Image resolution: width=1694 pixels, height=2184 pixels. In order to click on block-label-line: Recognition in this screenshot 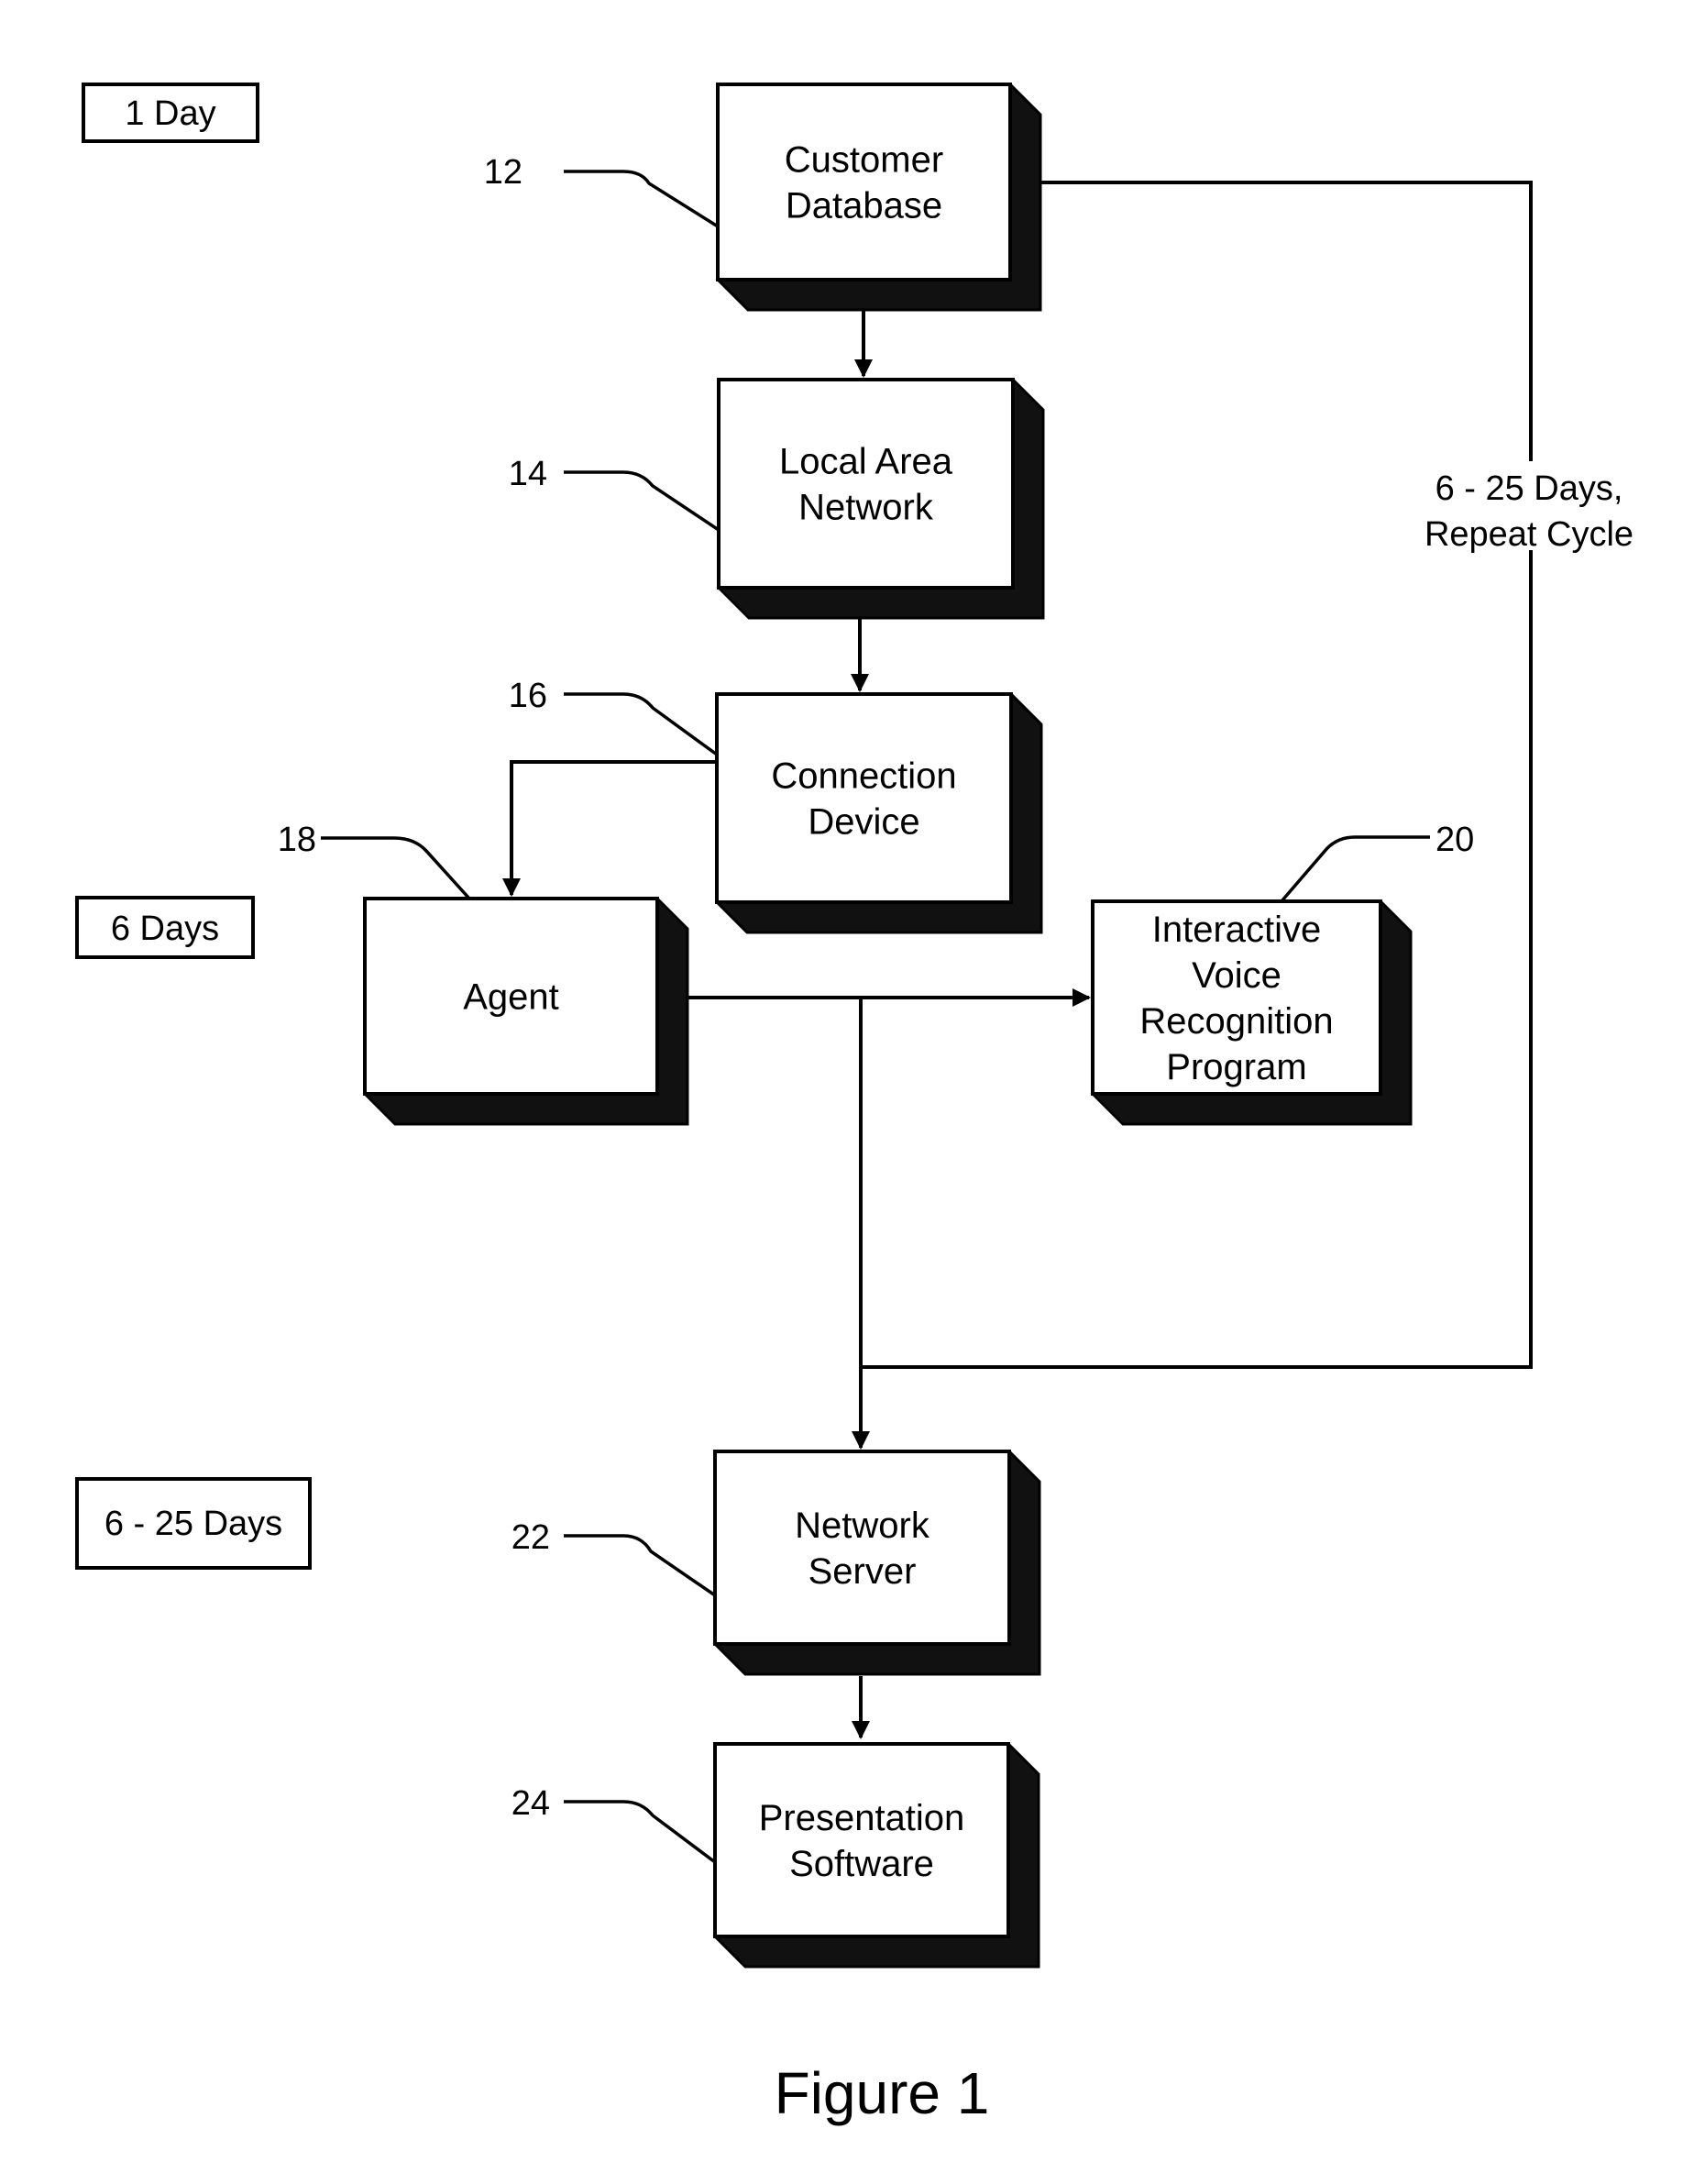, I will do `click(1236, 1021)`.